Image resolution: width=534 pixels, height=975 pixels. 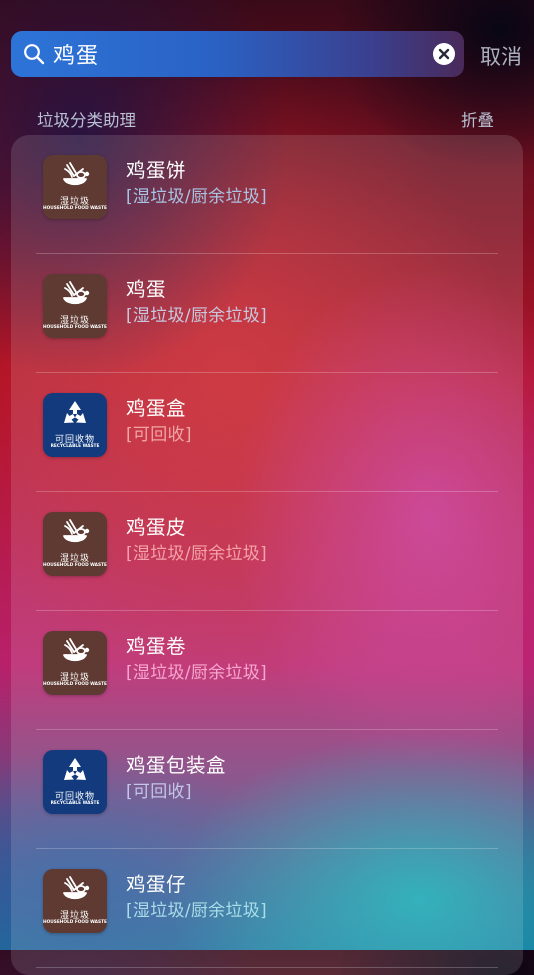 I want to click on result-name: 鸡蛋皮, so click(x=156, y=527).